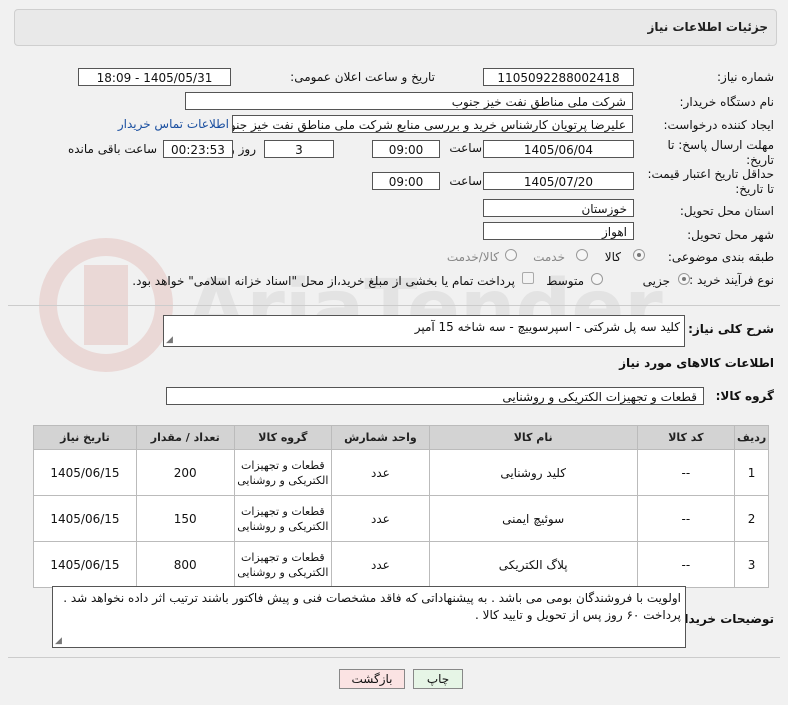 This screenshot has width=788, height=705. I want to click on row-qty: 200, so click(185, 472).